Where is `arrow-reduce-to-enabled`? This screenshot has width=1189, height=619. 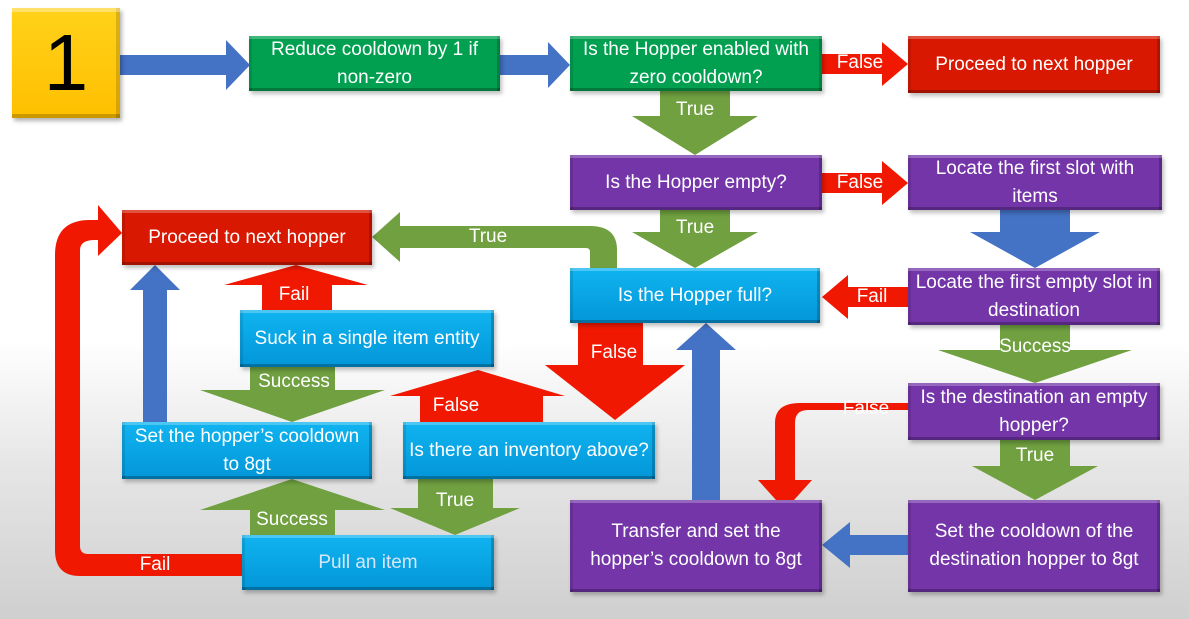
arrow-reduce-to-enabled is located at coordinates (535, 65).